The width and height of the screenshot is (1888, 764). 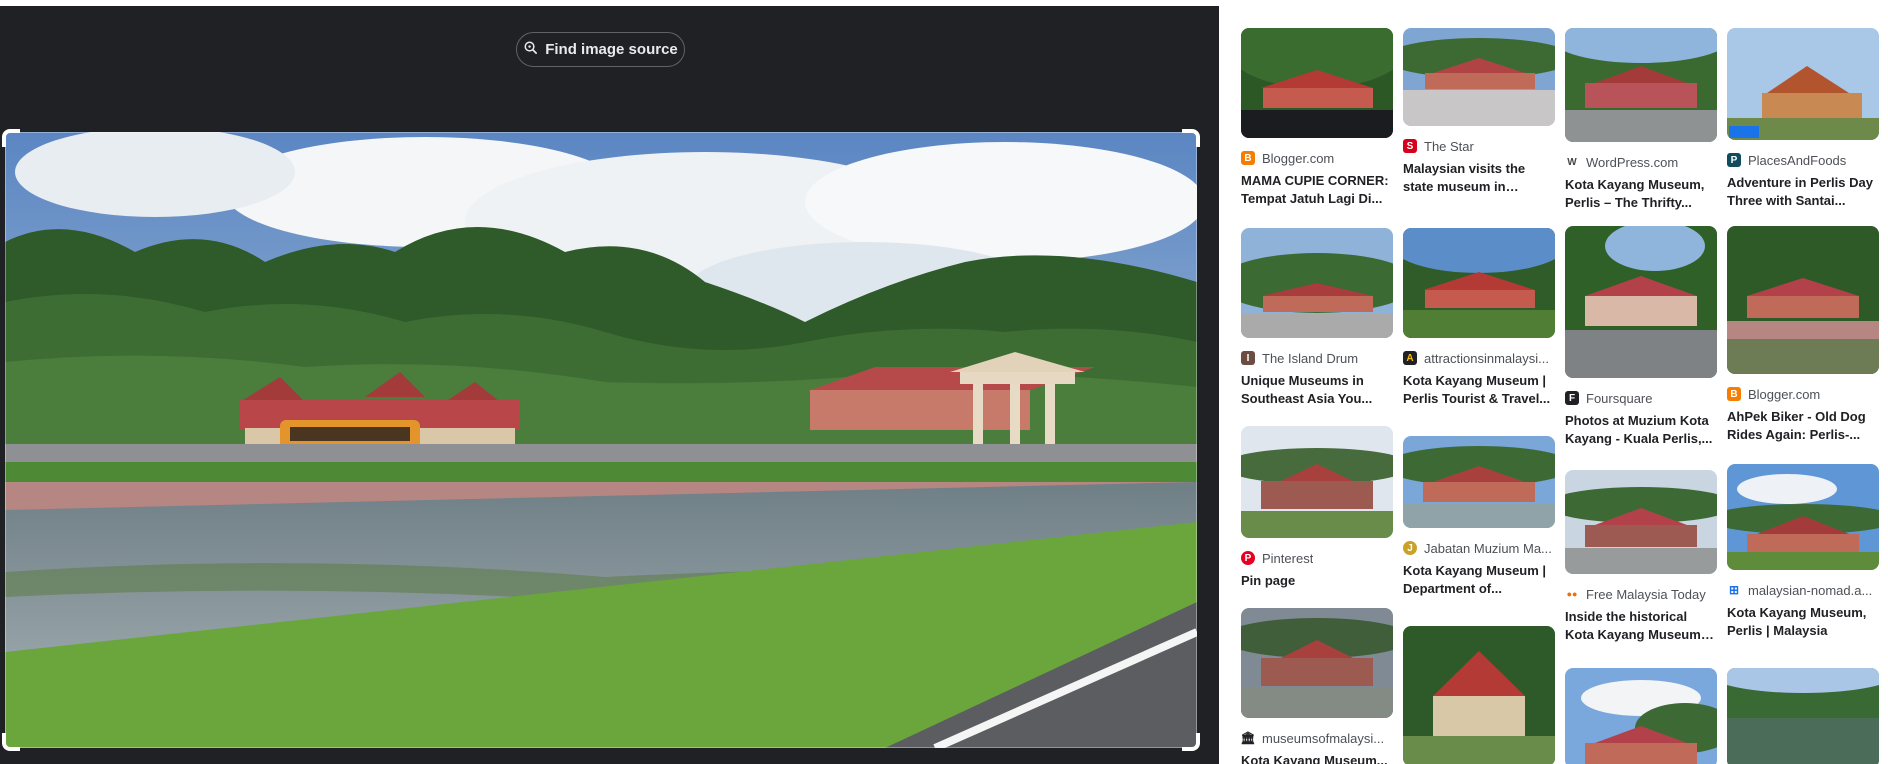 What do you see at coordinates (11, 742) in the screenshot?
I see `crop-handle-bottom-left` at bounding box center [11, 742].